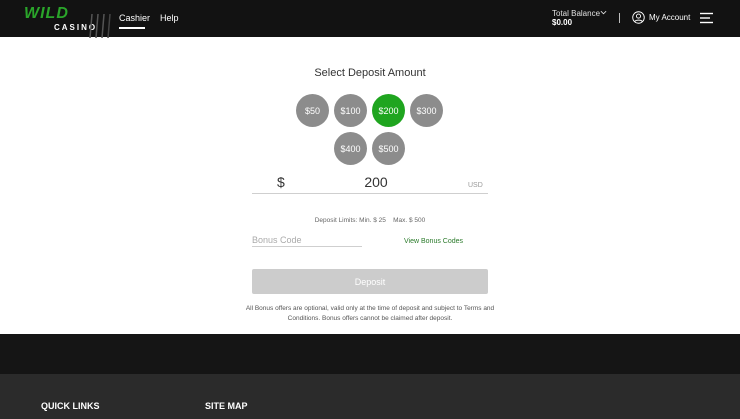  I want to click on deposit-button: Deposit, so click(370, 281).